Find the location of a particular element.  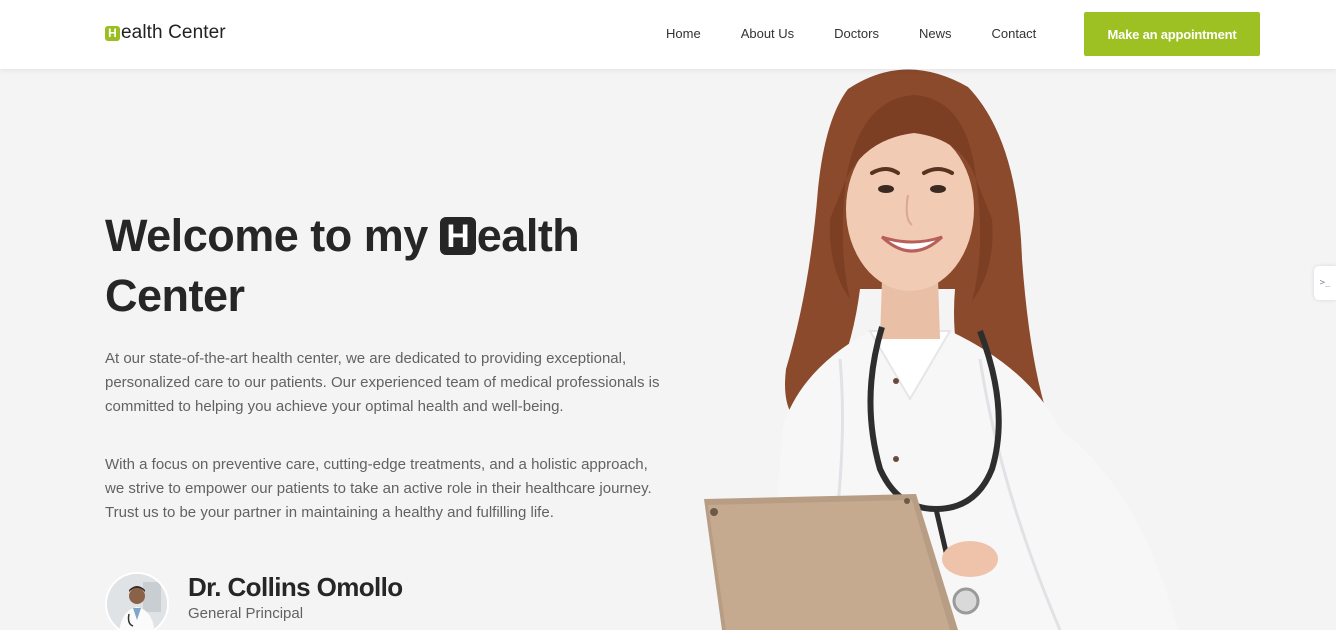

author-role: General Principal is located at coordinates (246, 613).